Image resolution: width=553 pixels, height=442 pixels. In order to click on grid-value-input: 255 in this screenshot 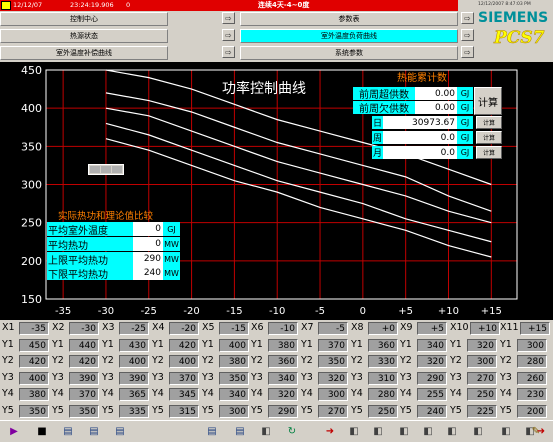, I will do `click(432, 394)`.